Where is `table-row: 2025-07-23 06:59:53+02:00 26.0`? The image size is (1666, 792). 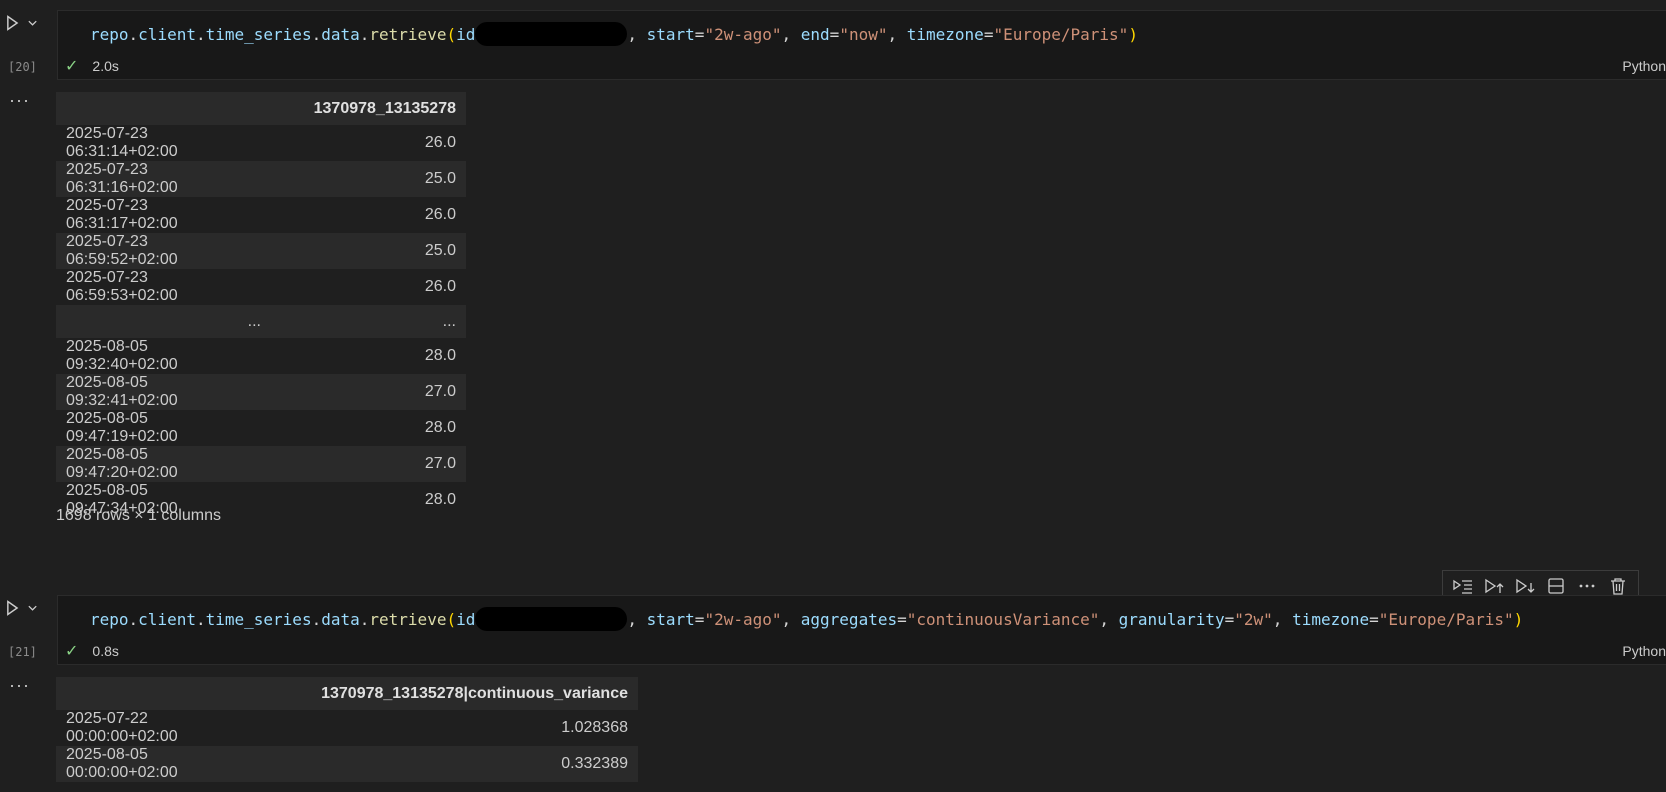 table-row: 2025-07-23 06:59:53+02:00 26.0 is located at coordinates (261, 287).